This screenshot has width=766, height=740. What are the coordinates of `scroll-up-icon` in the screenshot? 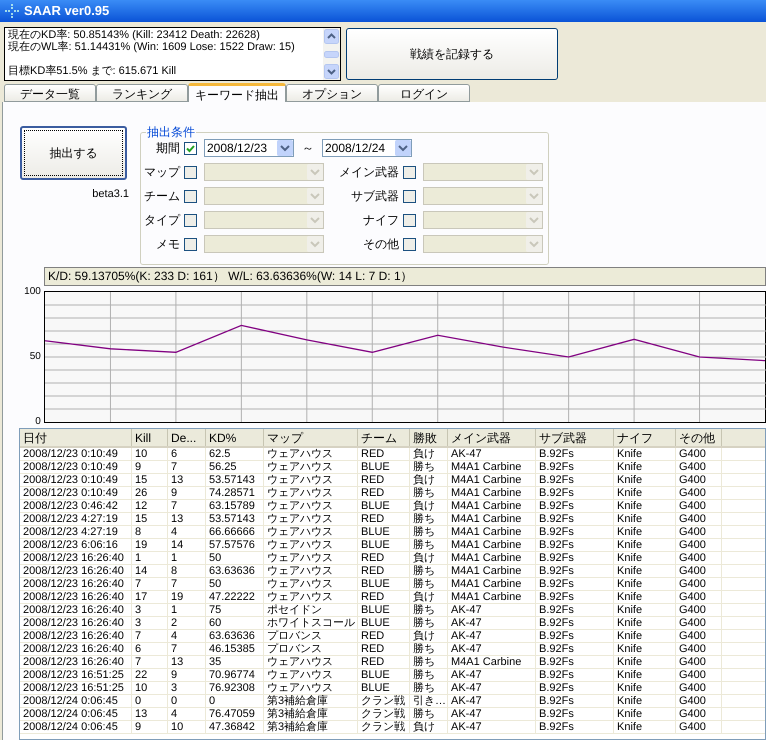 It's located at (331, 36).